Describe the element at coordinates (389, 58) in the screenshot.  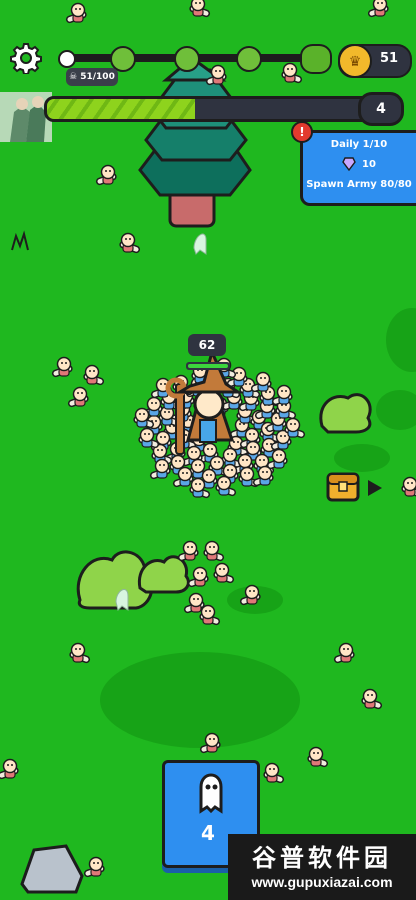
I see `coin-count: 51` at that location.